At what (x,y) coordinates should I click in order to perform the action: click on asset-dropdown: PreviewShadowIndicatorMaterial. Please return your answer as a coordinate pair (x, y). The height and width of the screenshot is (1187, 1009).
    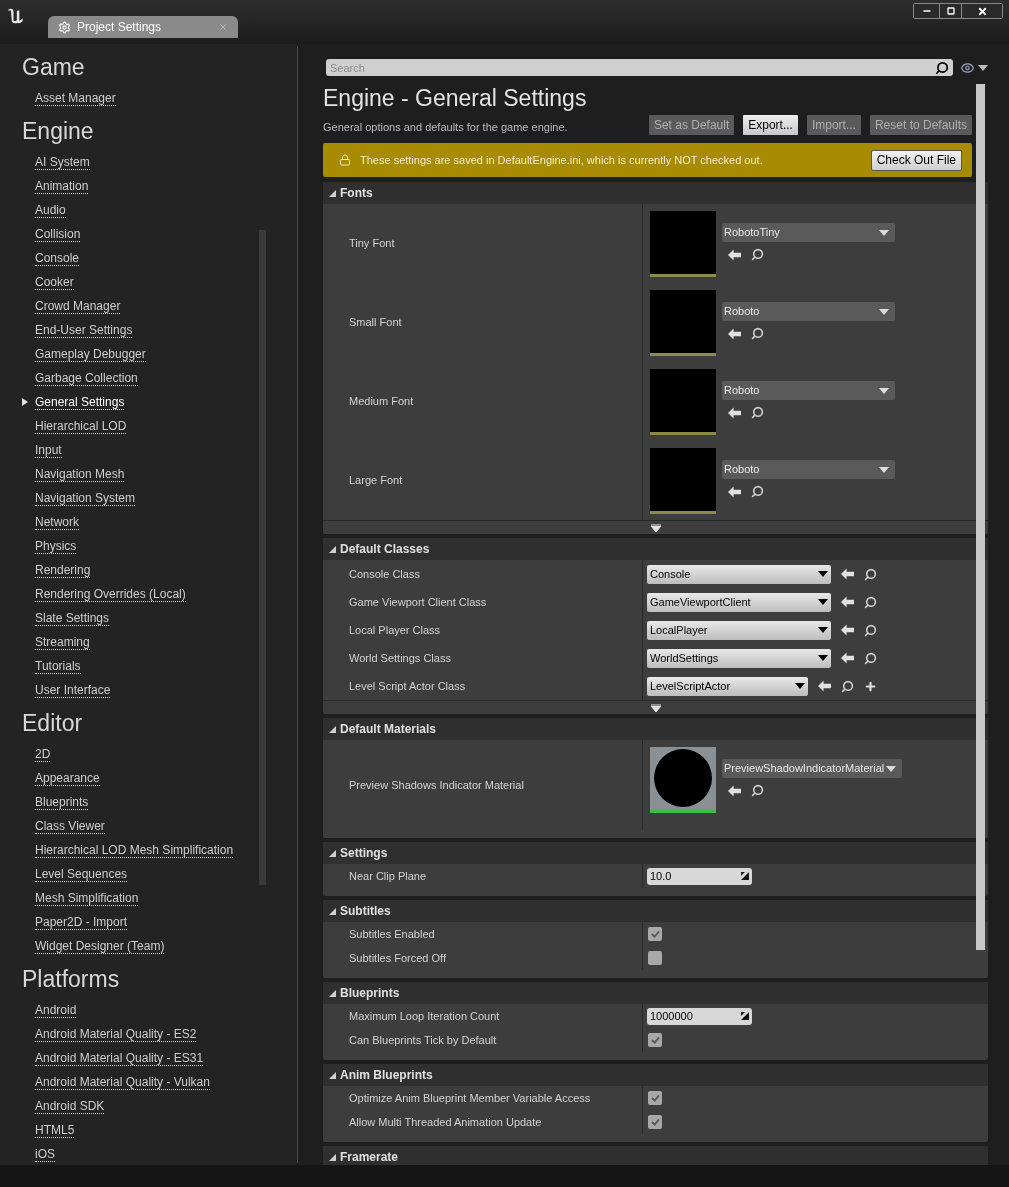
    Looking at the image, I should click on (812, 768).